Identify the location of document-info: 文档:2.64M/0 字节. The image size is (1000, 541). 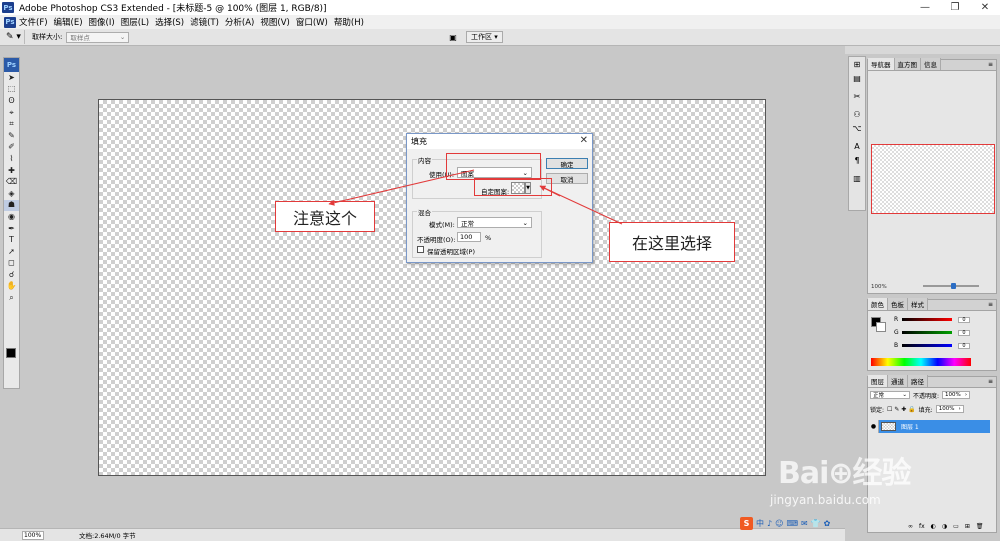
(107, 535).